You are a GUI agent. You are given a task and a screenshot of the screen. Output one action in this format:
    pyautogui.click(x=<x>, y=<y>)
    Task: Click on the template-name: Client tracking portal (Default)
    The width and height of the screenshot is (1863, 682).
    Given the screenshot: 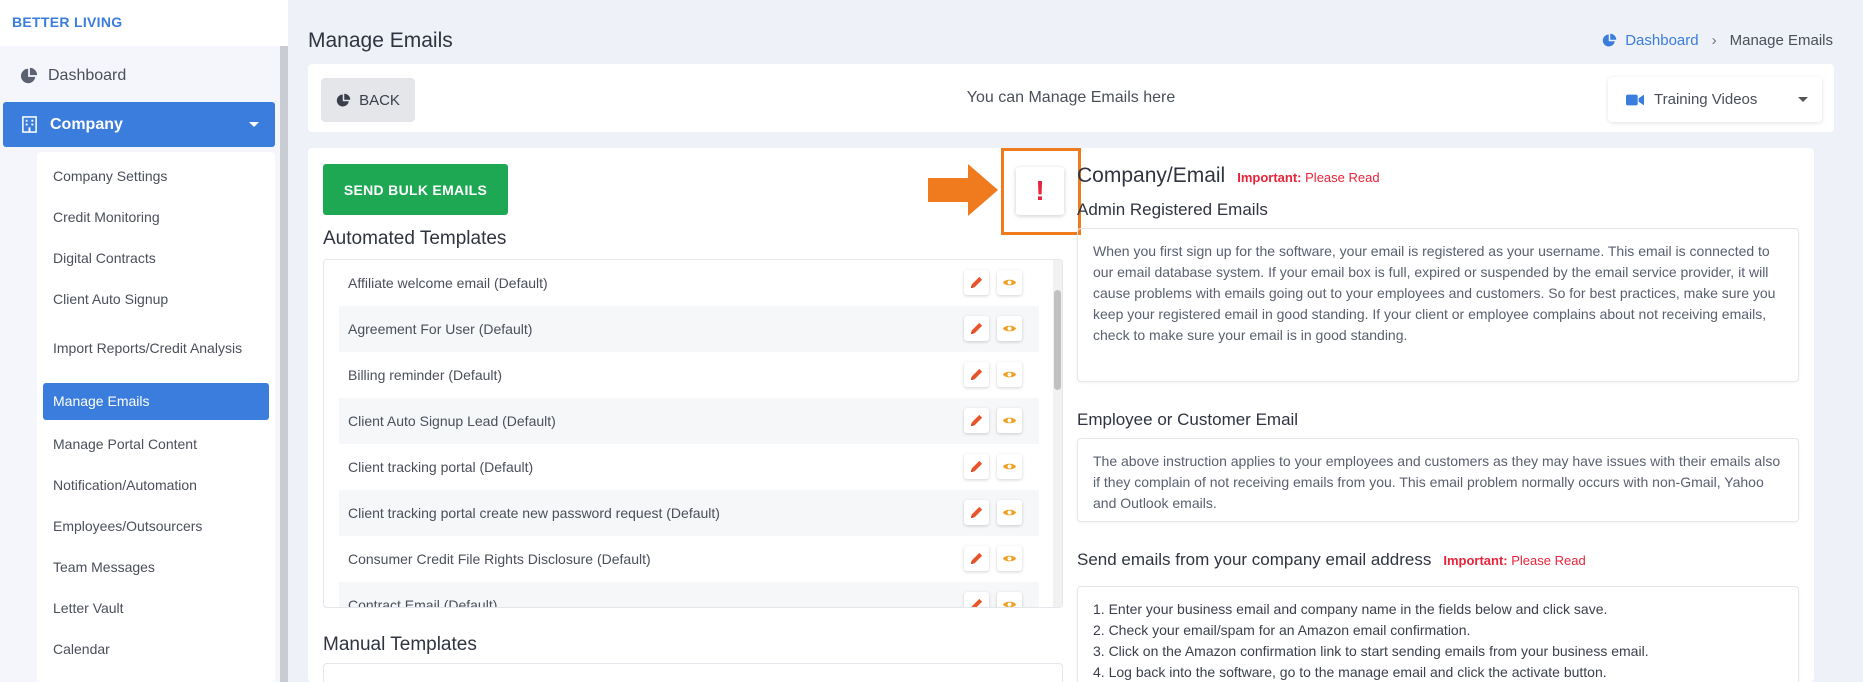 What is the action you would take?
    pyautogui.click(x=441, y=467)
    